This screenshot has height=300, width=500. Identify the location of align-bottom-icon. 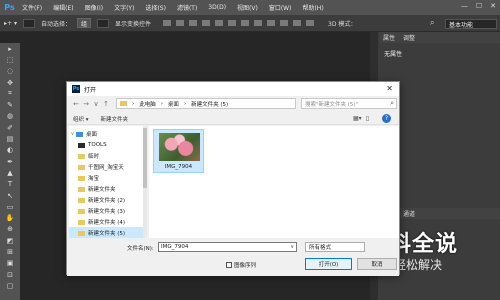
(193, 23).